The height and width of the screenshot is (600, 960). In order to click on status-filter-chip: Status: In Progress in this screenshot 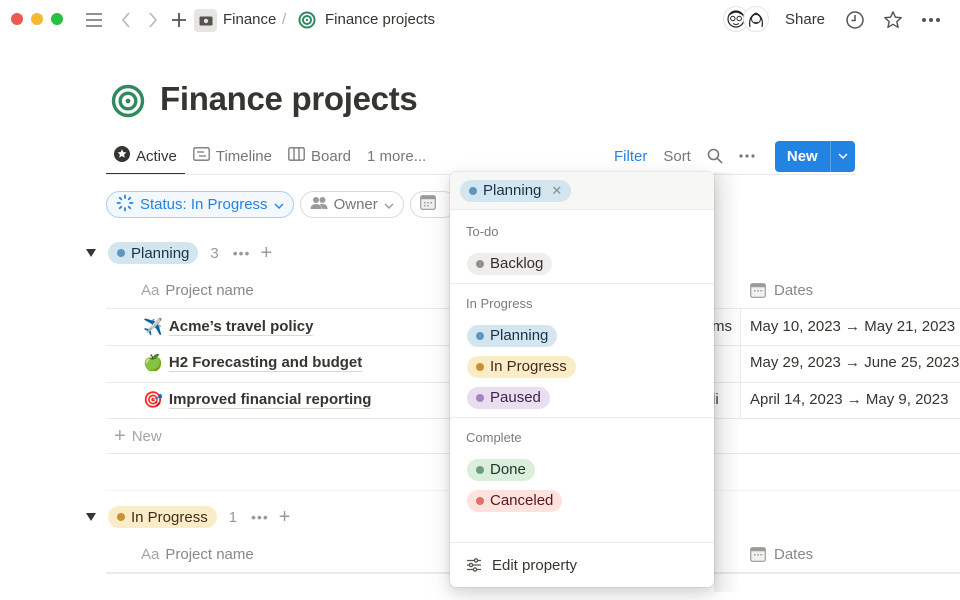, I will do `click(200, 204)`.